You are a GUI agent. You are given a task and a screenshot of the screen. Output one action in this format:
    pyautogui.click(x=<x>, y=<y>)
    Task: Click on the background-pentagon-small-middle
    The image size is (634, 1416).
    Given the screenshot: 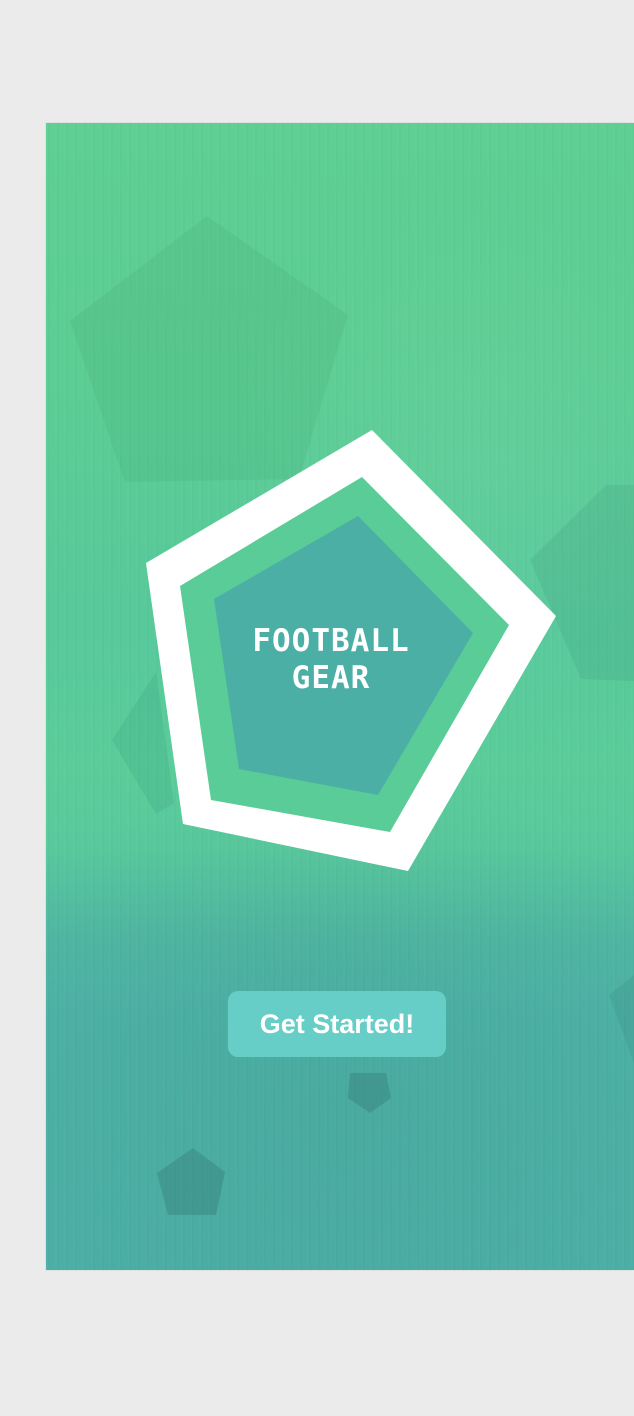 What is the action you would take?
    pyautogui.click(x=369, y=1093)
    